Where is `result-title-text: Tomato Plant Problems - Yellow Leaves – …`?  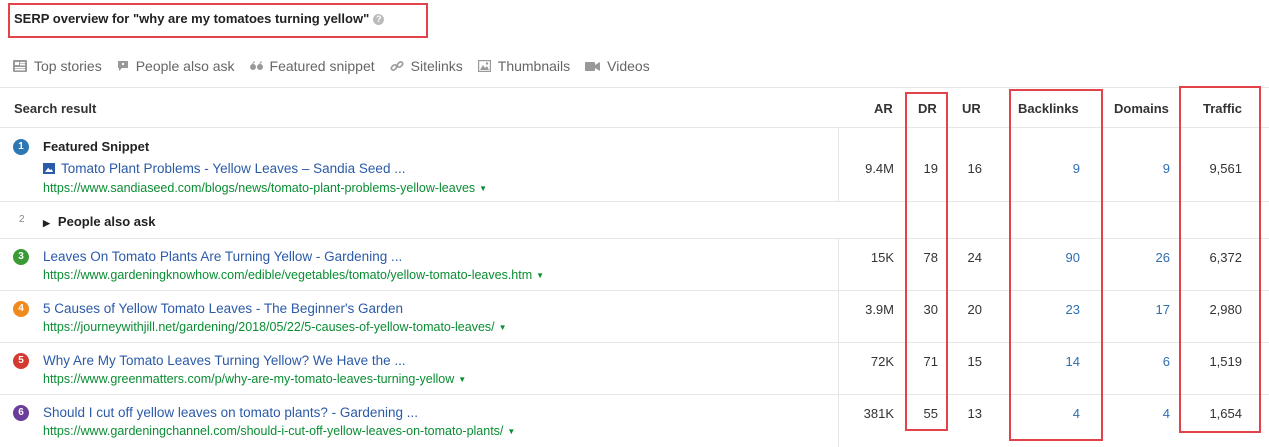
result-title-text: Tomato Plant Problems - Yellow Leaves – … is located at coordinates (233, 168).